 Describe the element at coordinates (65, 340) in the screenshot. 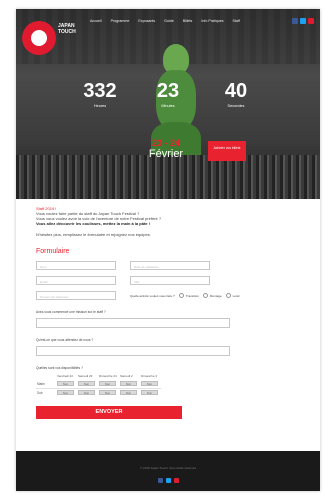

I see `question-label: Qu'est-ce que vous attendez de nous ?` at that location.